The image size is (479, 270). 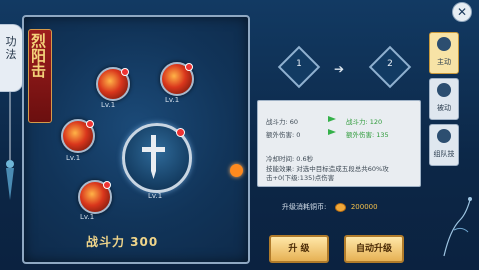 What do you see at coordinates (444, 99) in the screenshot?
I see `tab-passive-skills: 被动` at bounding box center [444, 99].